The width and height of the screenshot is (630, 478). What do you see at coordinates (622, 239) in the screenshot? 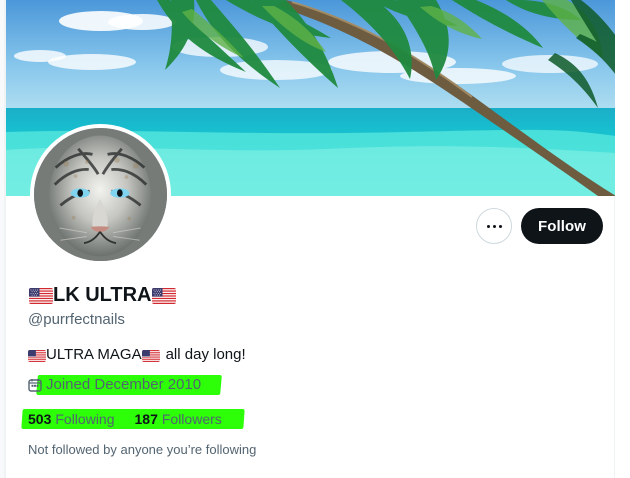
I see `right-gutter` at bounding box center [622, 239].